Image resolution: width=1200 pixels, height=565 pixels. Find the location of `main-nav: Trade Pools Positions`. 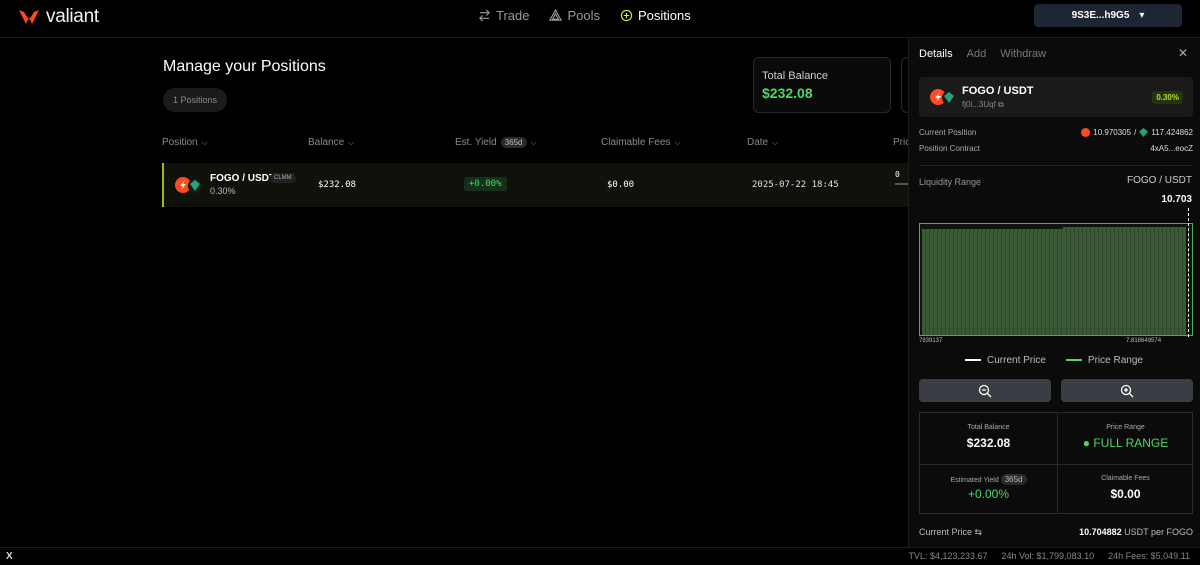

main-nav: Trade Pools Positions is located at coordinates (584, 15).